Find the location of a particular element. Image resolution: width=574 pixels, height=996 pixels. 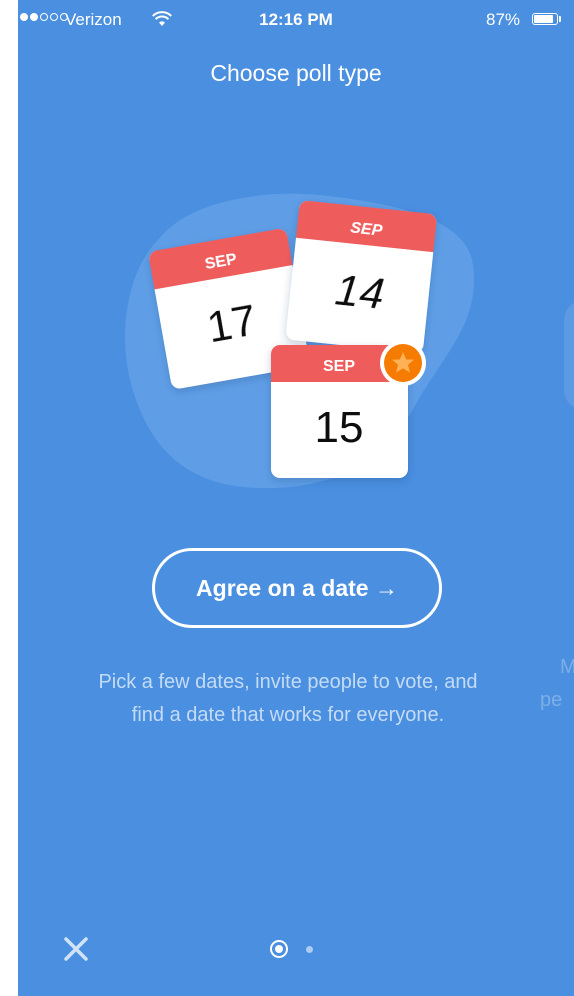

page-indicator is located at coordinates (291, 949).